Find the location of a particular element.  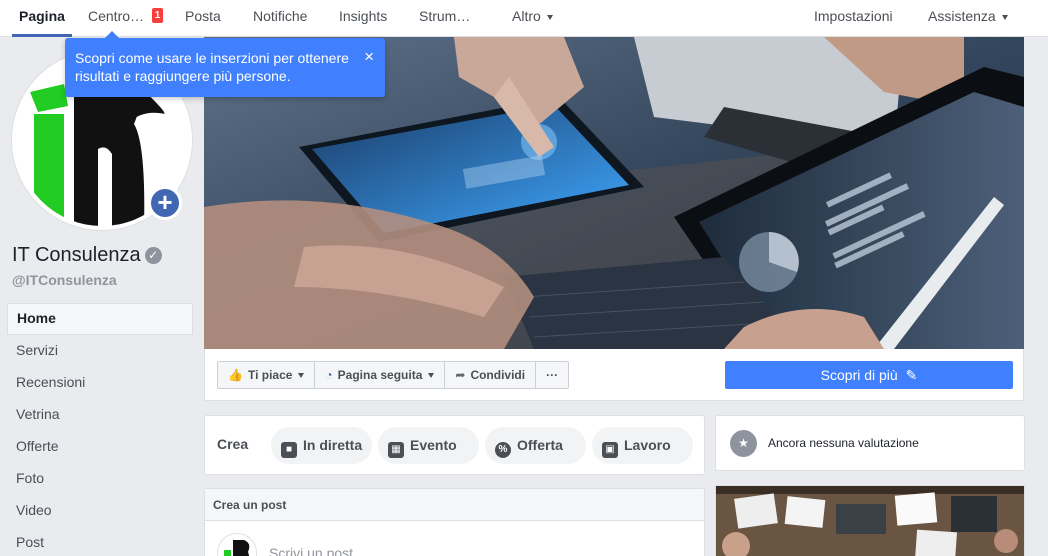

learn-more-button: Scopri di più ✎ is located at coordinates (869, 375).